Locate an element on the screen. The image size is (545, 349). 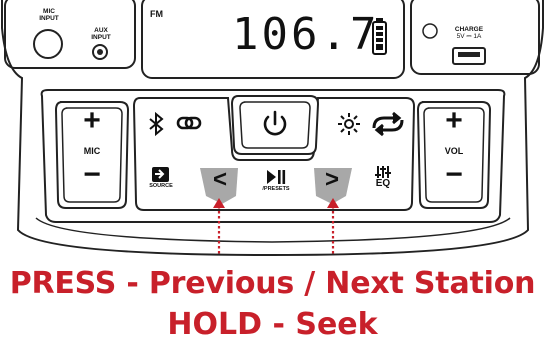
usb-icon is located at coordinates (469, 56).